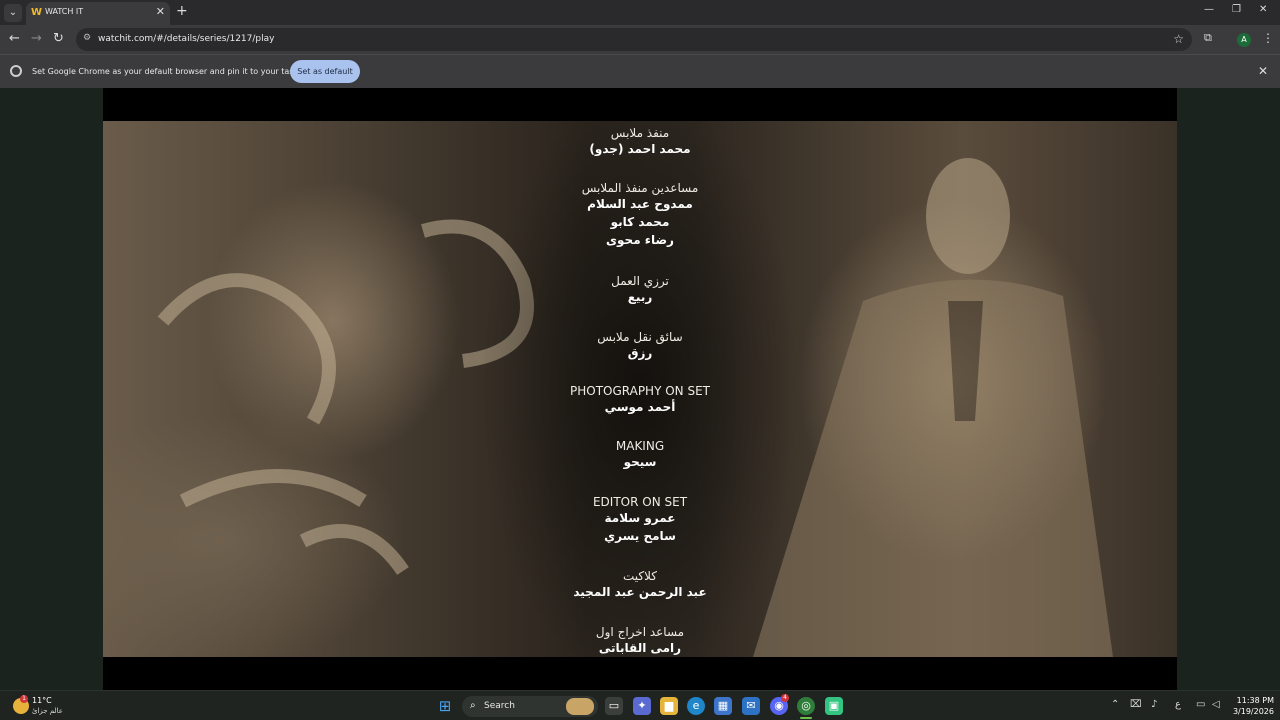  What do you see at coordinates (47, 711) in the screenshot?
I see `weather-location: عالم جزائ` at bounding box center [47, 711].